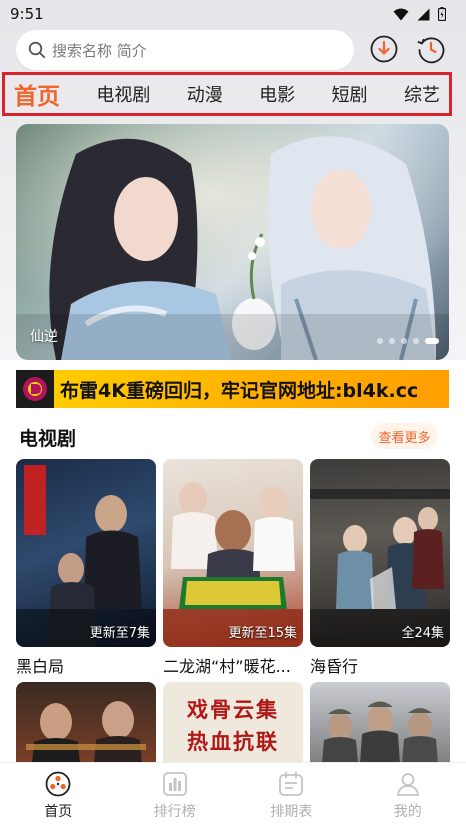 The width and height of the screenshot is (466, 828). I want to click on poster-headline: 热血抗联, so click(233, 742).